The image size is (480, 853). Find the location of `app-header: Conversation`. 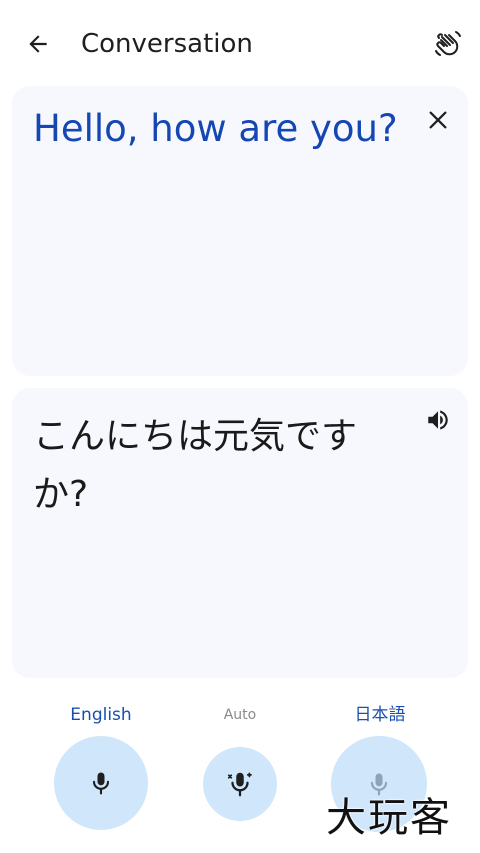

app-header: Conversation is located at coordinates (240, 44).